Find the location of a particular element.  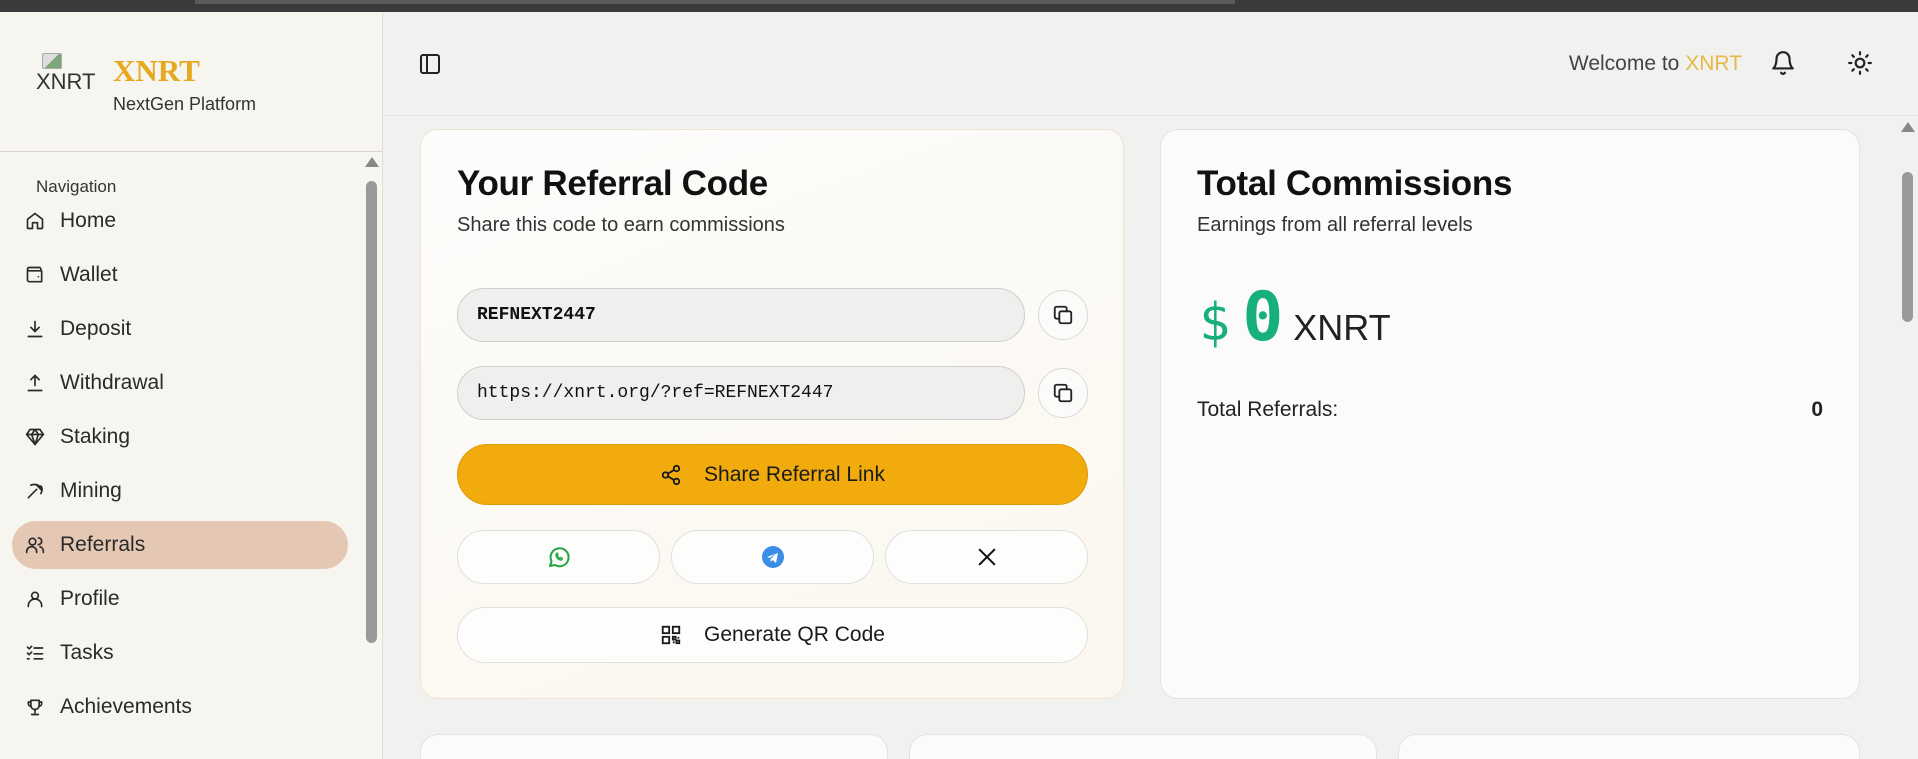

share-whatsapp-button is located at coordinates (558, 557).